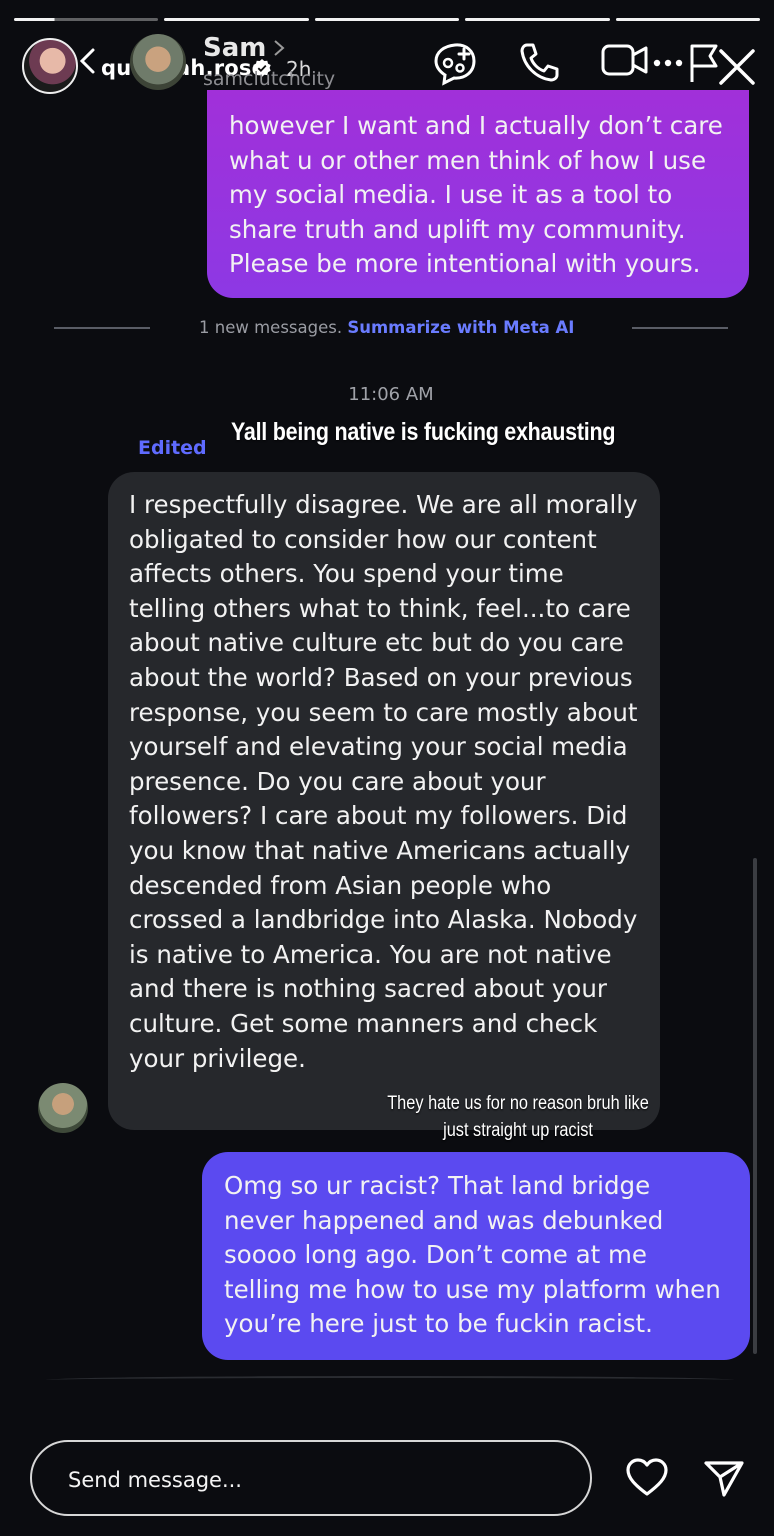  I want to click on story-caption-text: Yall being native is fucking exhausting, so click(423, 432).